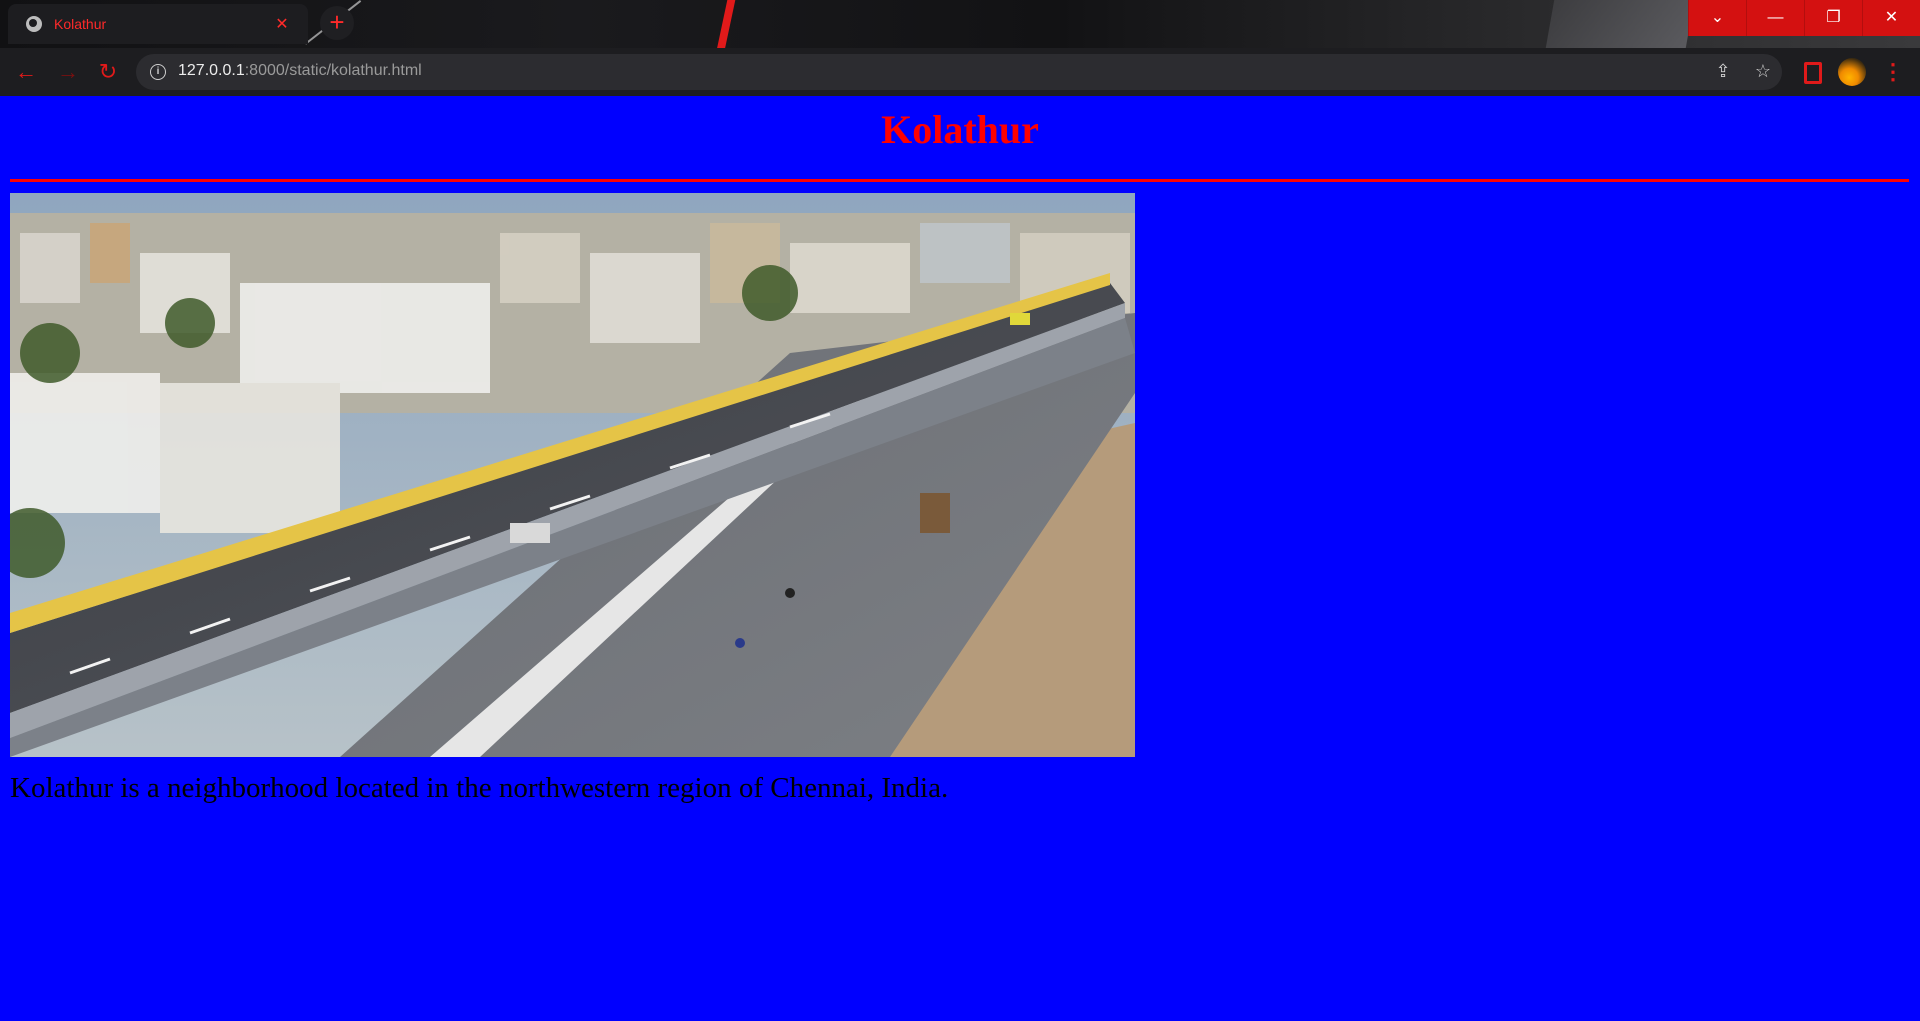 Image resolution: width=1920 pixels, height=1021 pixels. I want to click on url-path: :8000/static/kolathur.html, so click(333, 70).